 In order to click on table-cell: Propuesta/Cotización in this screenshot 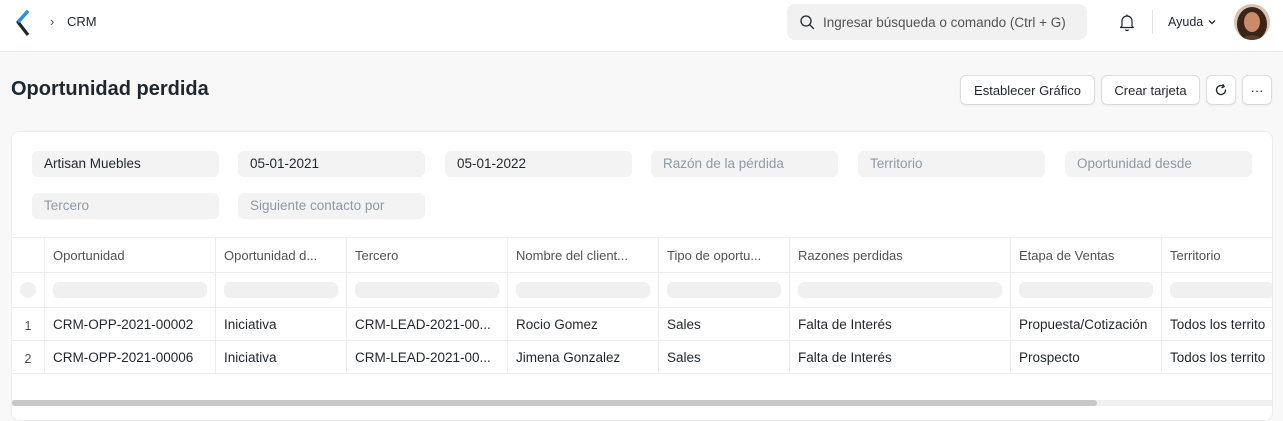, I will do `click(1085, 324)`.